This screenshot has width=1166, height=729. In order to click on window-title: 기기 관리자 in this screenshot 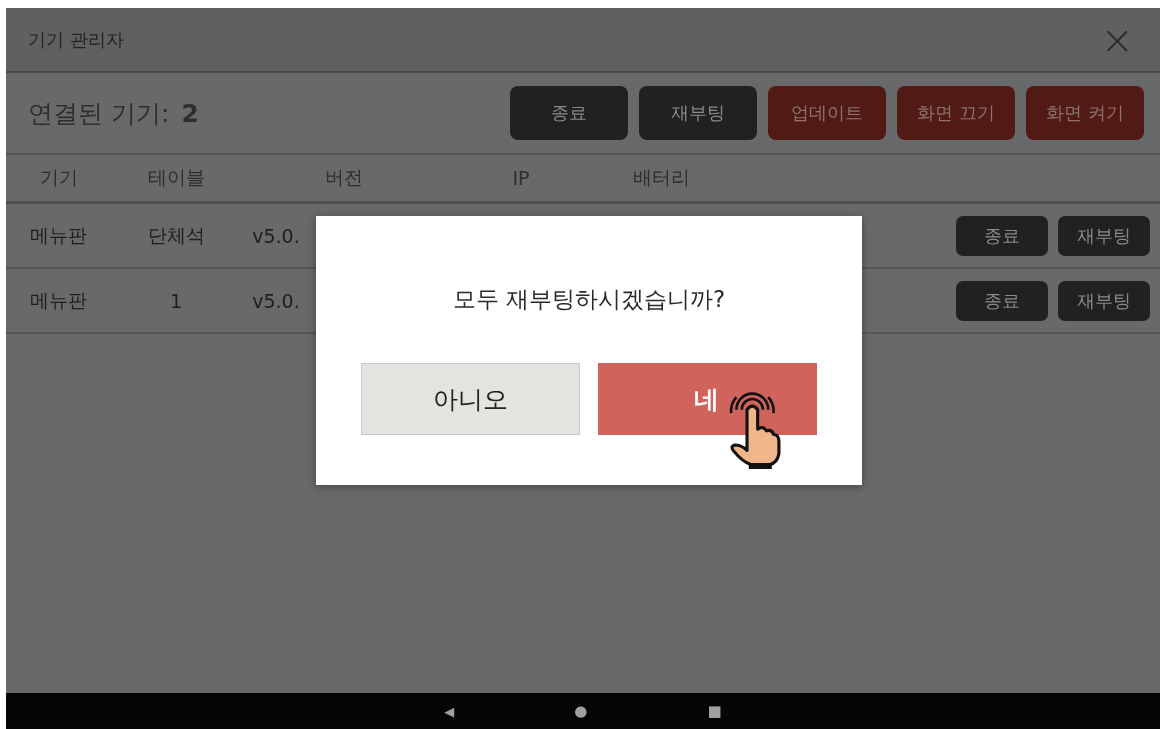, I will do `click(76, 39)`.